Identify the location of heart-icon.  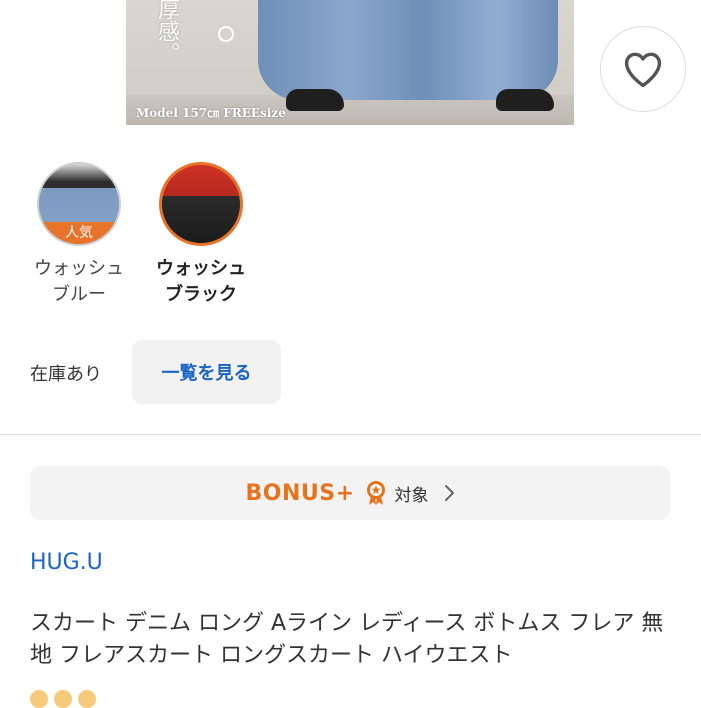
(643, 70).